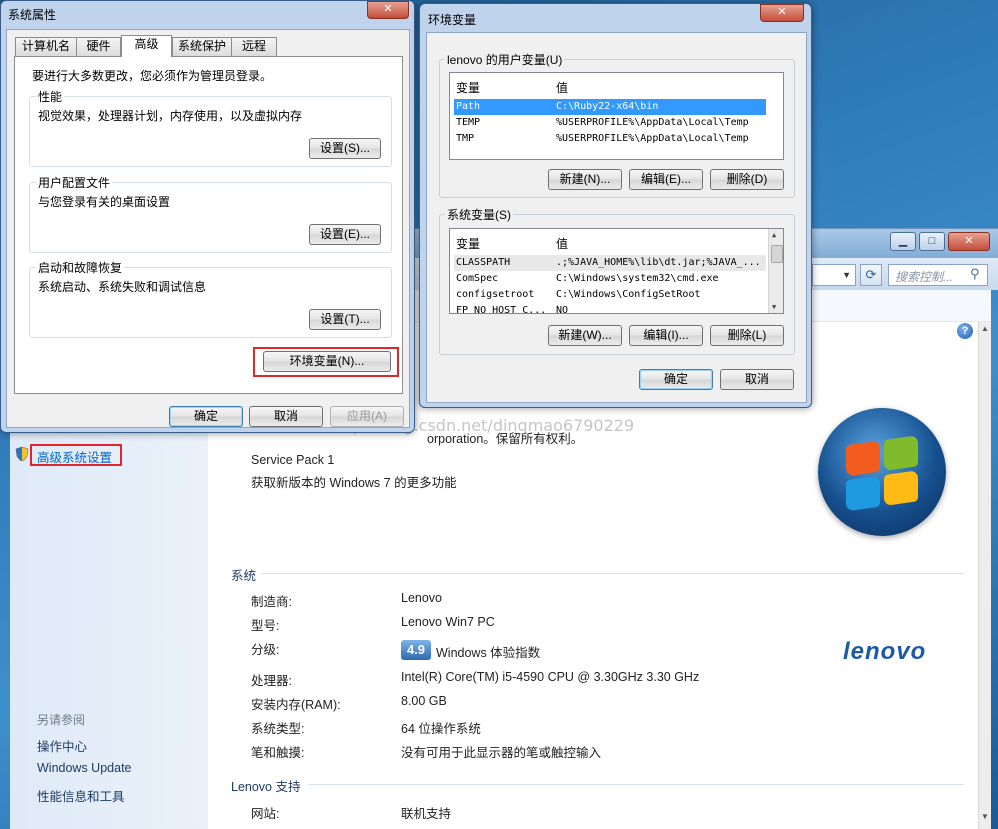 This screenshot has height=829, width=998. What do you see at coordinates (61, 720) in the screenshot?
I see `see-also-heading: 另请参阅` at bounding box center [61, 720].